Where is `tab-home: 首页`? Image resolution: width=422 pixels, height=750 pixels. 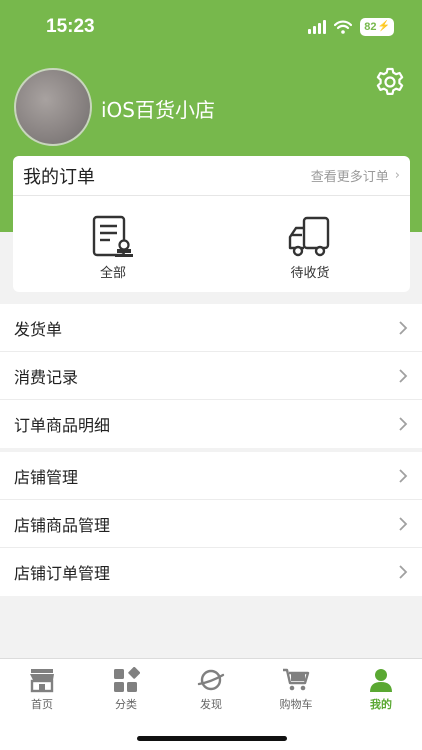 tab-home: 首页 is located at coordinates (42, 689).